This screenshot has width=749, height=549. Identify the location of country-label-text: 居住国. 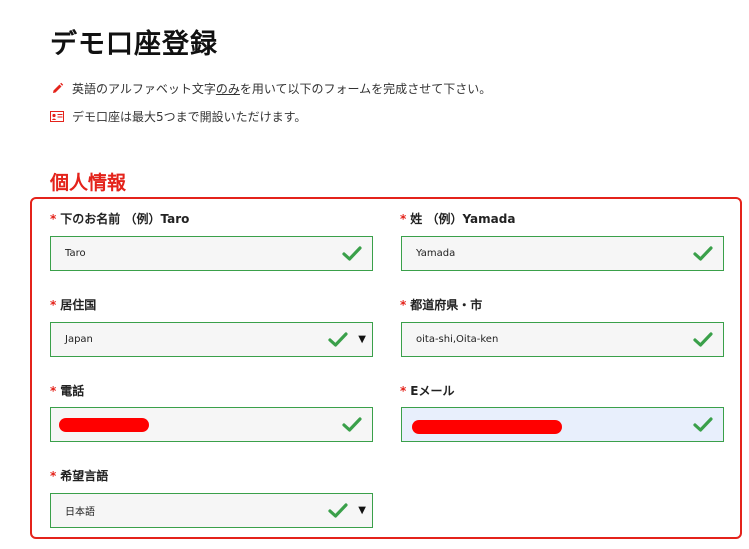
(78, 305).